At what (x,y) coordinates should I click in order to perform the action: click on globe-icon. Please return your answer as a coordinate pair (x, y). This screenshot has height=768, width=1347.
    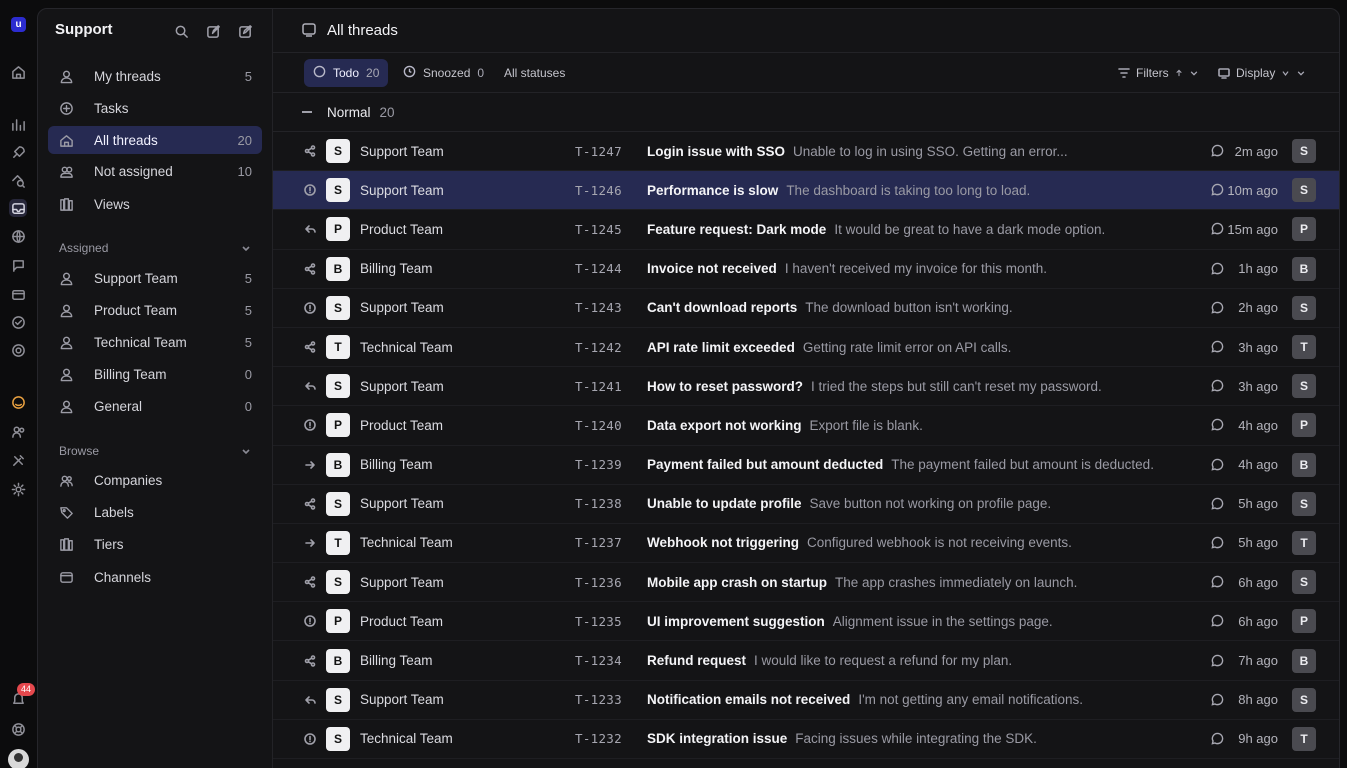
    Looking at the image, I should click on (18, 236).